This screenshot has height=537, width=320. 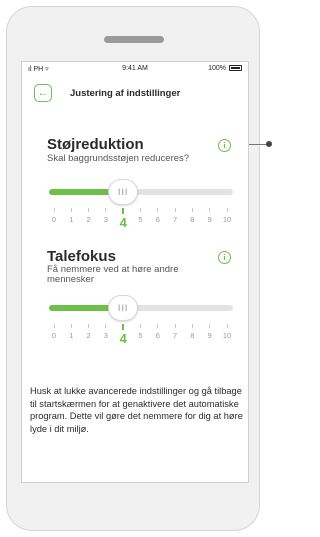 What do you see at coordinates (95, 144) in the screenshot?
I see `noise-reduction-title: Støjreduktion` at bounding box center [95, 144].